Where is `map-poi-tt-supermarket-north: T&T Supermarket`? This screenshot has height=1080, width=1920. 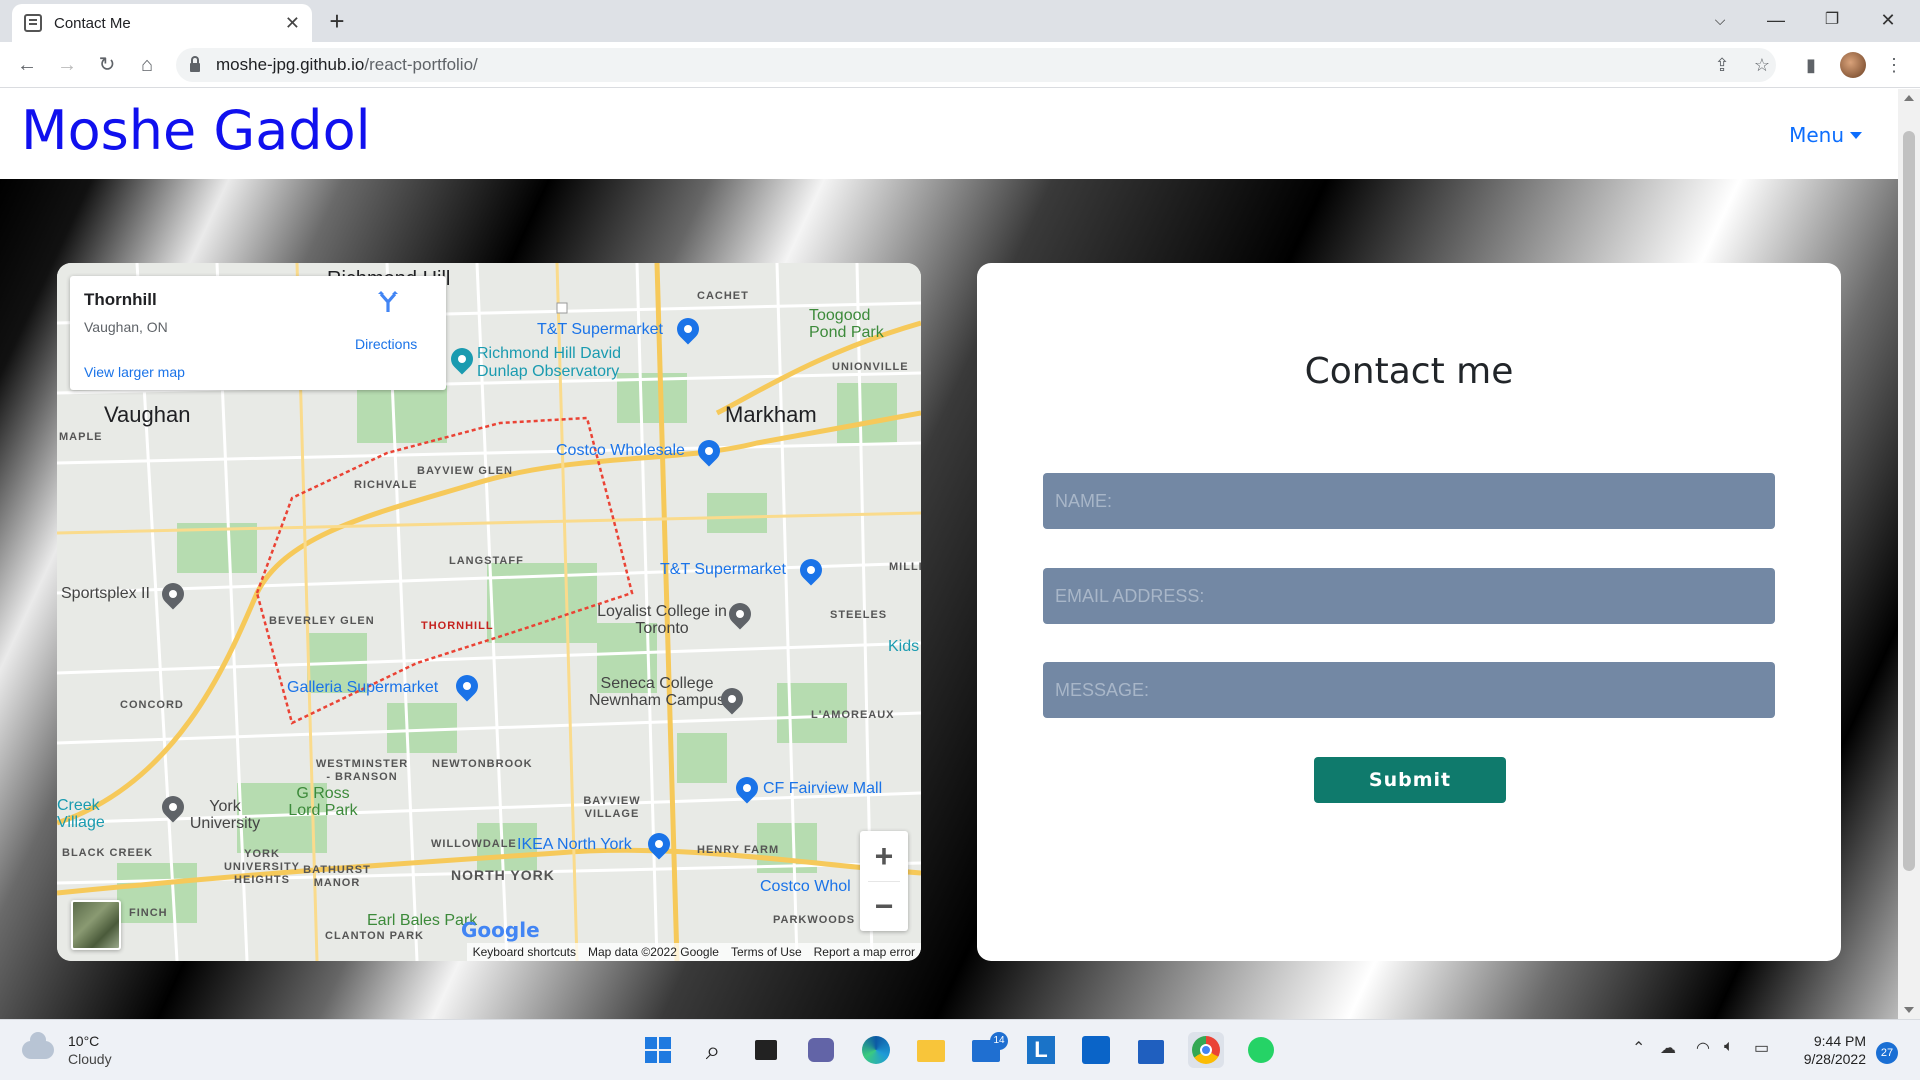
map-poi-tt-supermarket-north: T&T Supermarket is located at coordinates (600, 330).